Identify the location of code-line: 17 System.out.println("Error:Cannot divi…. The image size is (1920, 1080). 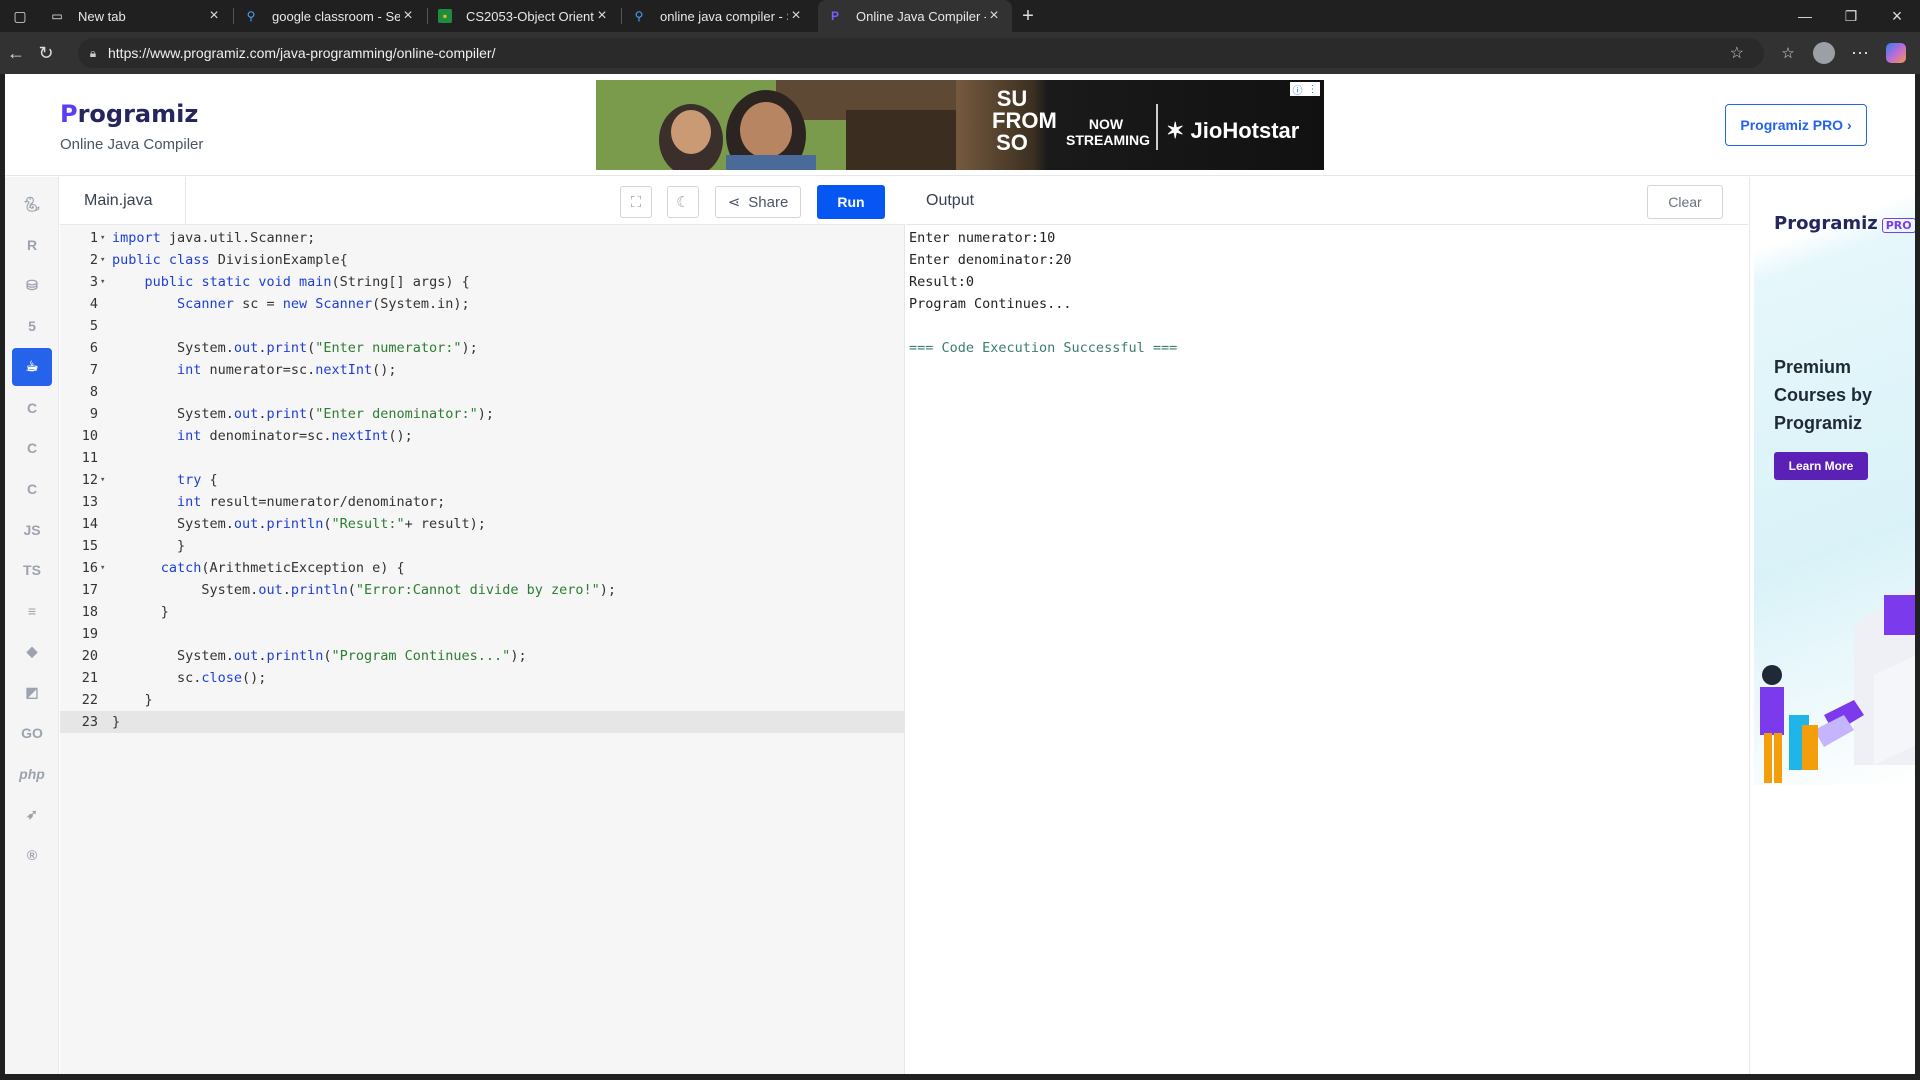
(482, 590).